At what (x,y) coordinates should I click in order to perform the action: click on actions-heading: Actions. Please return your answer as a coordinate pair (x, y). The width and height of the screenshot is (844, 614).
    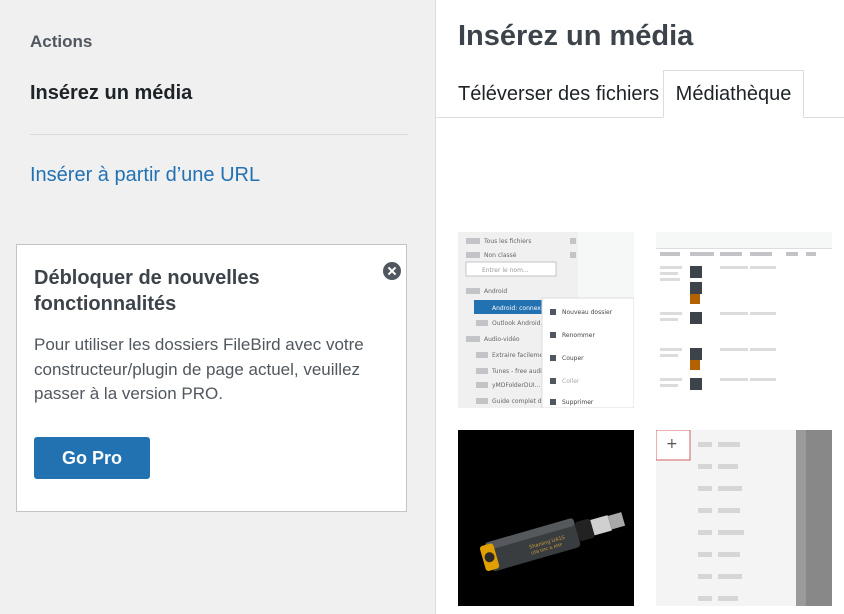
    Looking at the image, I should click on (61, 41).